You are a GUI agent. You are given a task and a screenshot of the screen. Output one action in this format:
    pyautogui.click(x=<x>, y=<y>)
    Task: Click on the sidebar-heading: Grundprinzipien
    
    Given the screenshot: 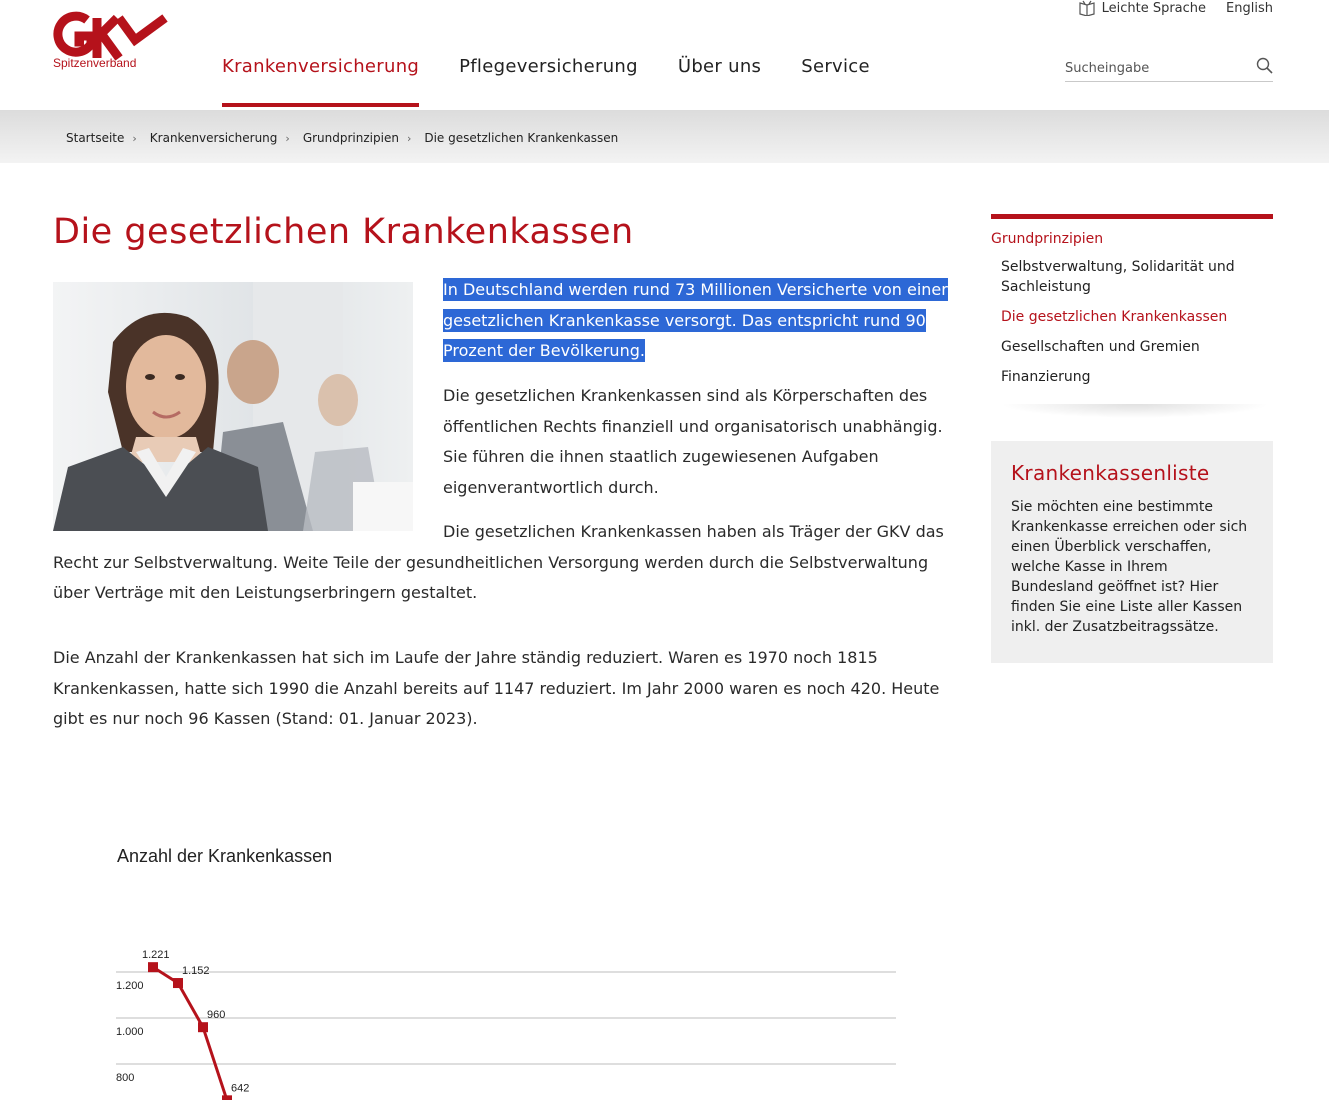 What is the action you would take?
    pyautogui.click(x=1132, y=239)
    